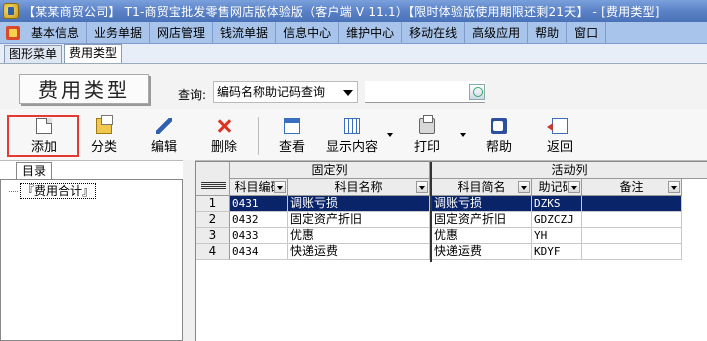 Image resolution: width=707 pixels, height=341 pixels. Describe the element at coordinates (426, 147) in the screenshot. I see `print-button-label: 打印` at that location.